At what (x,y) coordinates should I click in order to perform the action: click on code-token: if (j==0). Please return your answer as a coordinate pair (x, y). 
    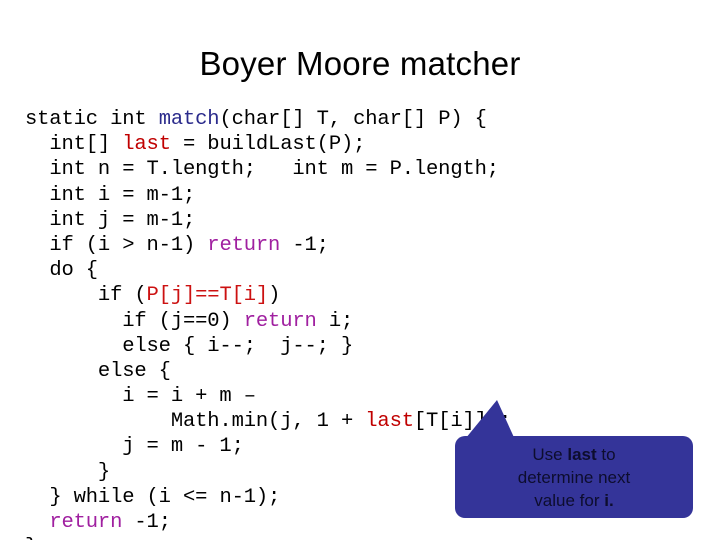
    Looking at the image, I should click on (183, 321).